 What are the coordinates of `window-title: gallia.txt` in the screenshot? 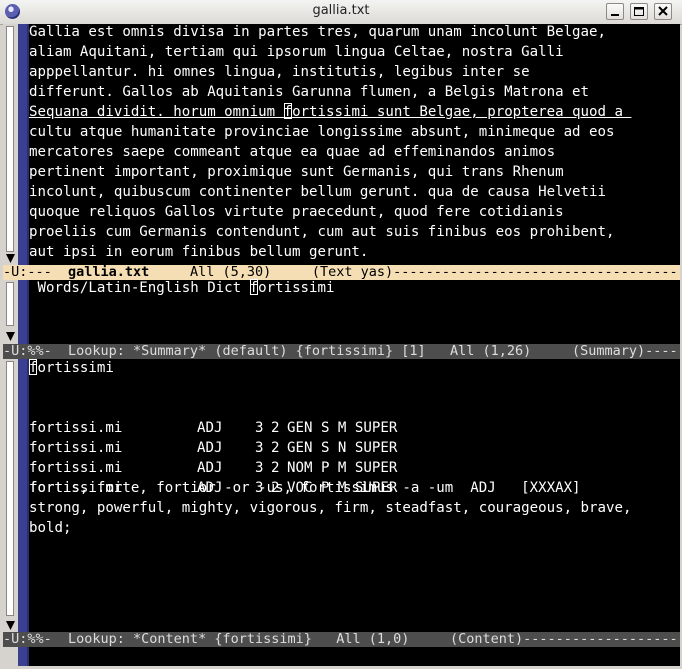 It's located at (341, 10).